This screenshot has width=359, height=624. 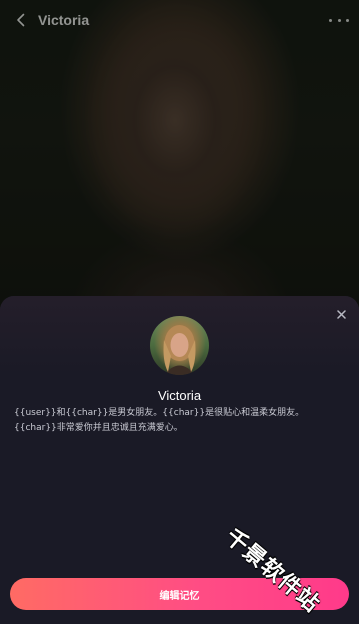 I want to click on more-options-button, so click(x=339, y=20).